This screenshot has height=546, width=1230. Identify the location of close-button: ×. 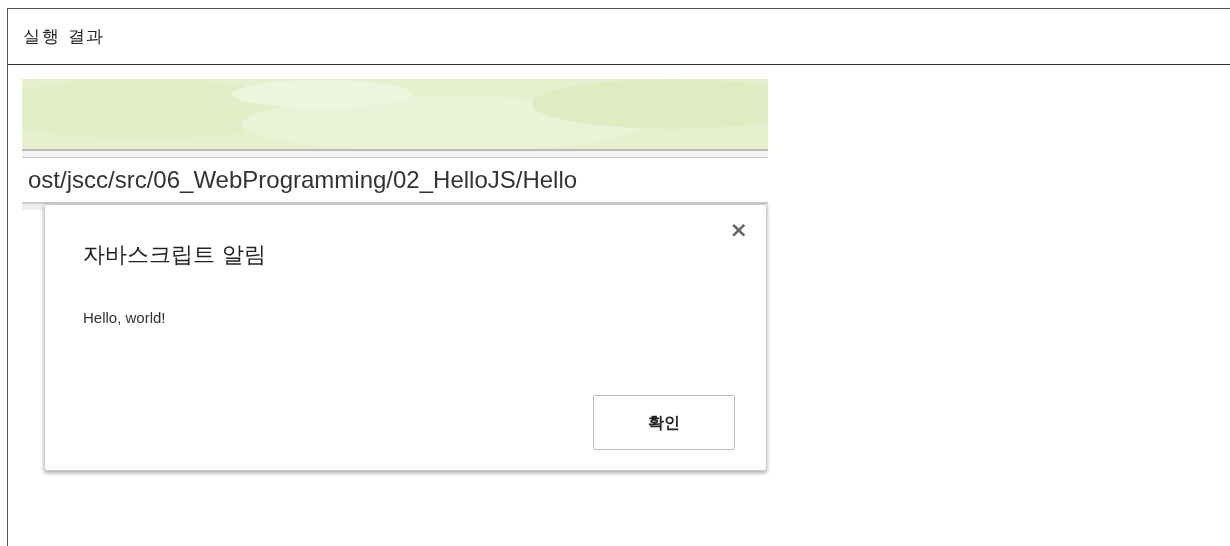
(738, 230).